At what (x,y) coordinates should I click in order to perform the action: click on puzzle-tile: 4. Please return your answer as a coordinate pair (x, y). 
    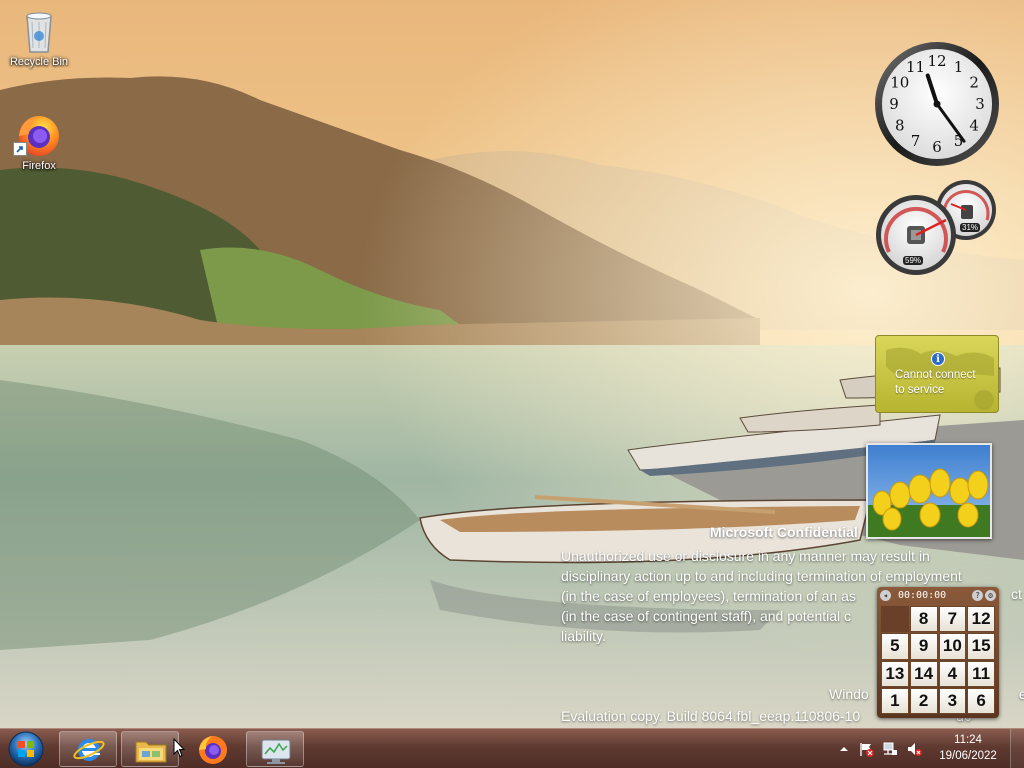
    Looking at the image, I should click on (952, 673).